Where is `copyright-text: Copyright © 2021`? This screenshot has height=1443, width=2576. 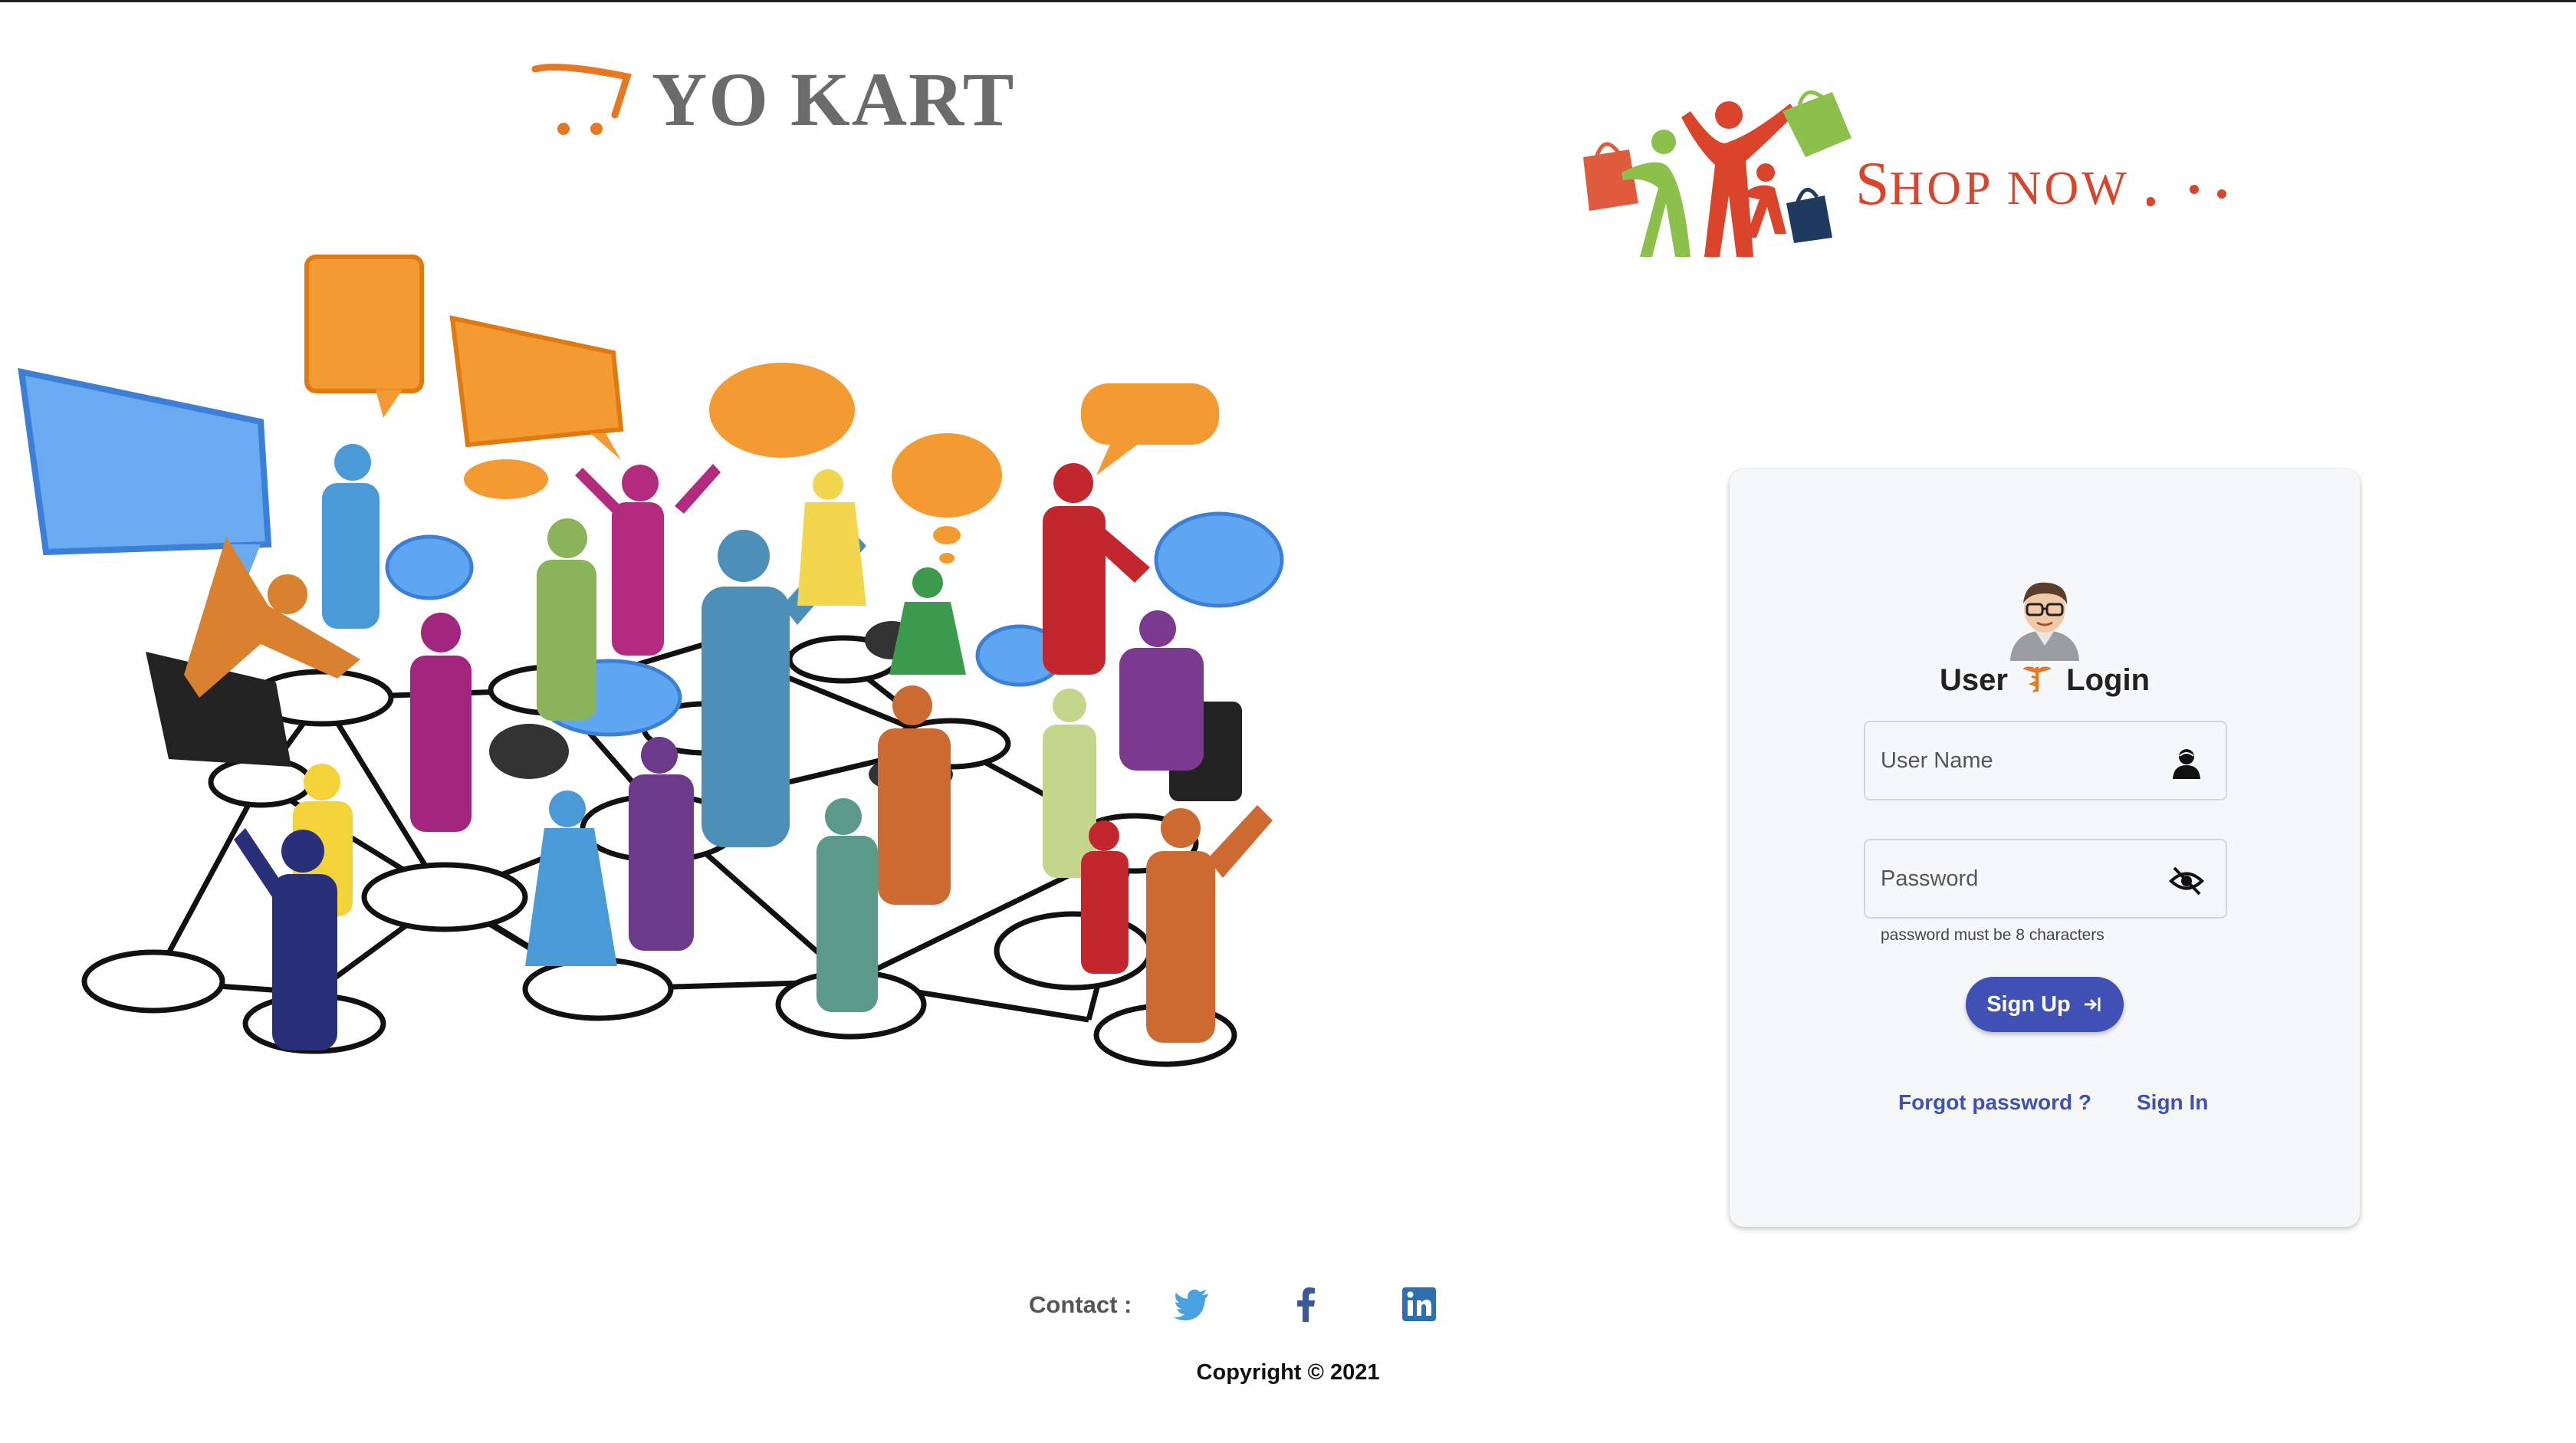 copyright-text: Copyright © 2021 is located at coordinates (1288, 1373).